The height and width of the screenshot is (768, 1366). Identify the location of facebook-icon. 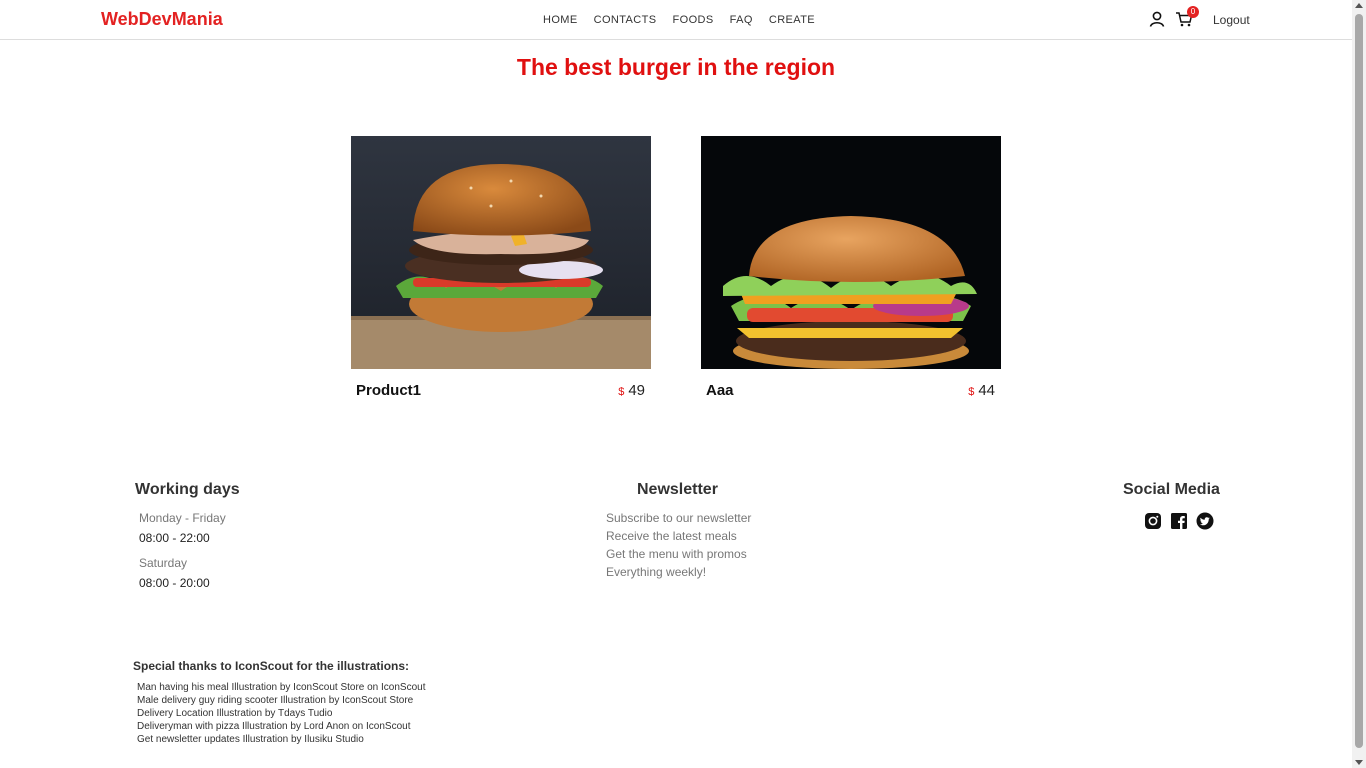
(1179, 521).